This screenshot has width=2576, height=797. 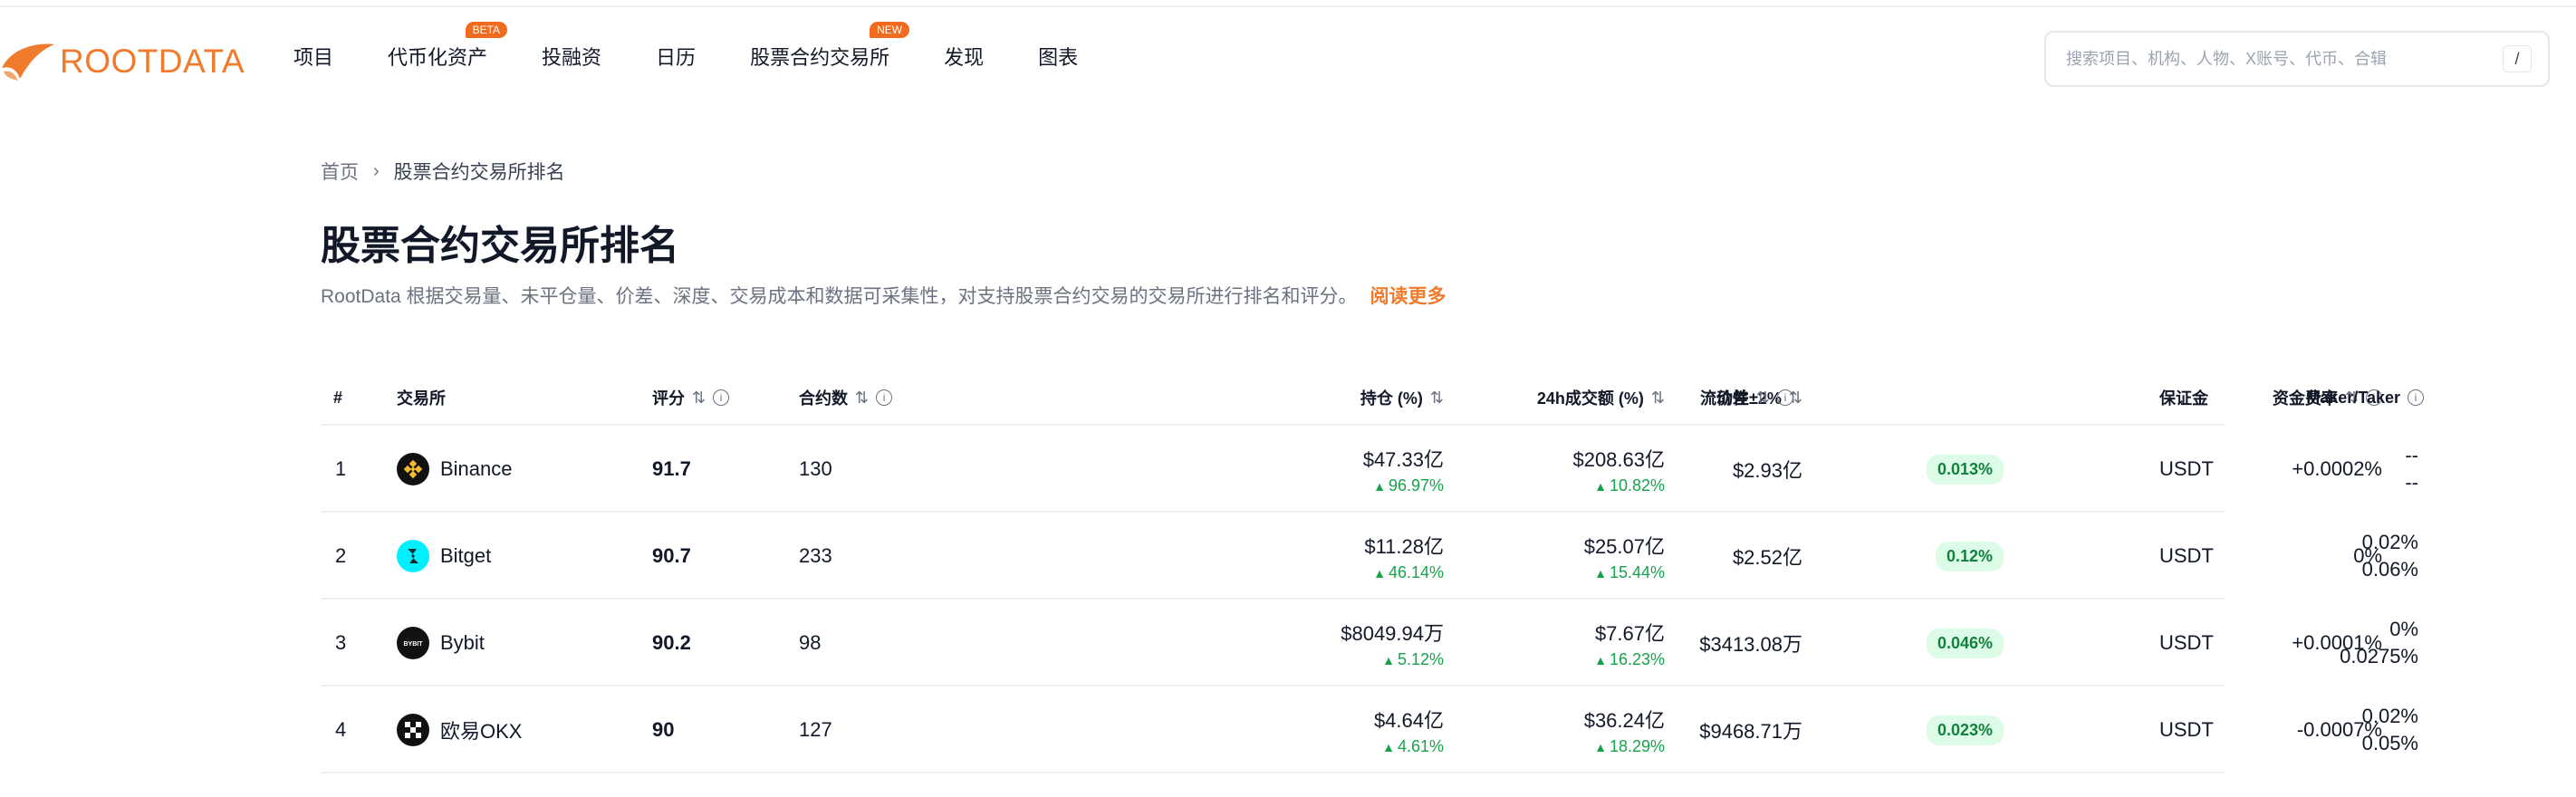 I want to click on maker-fee: 0%, so click(x=2403, y=629).